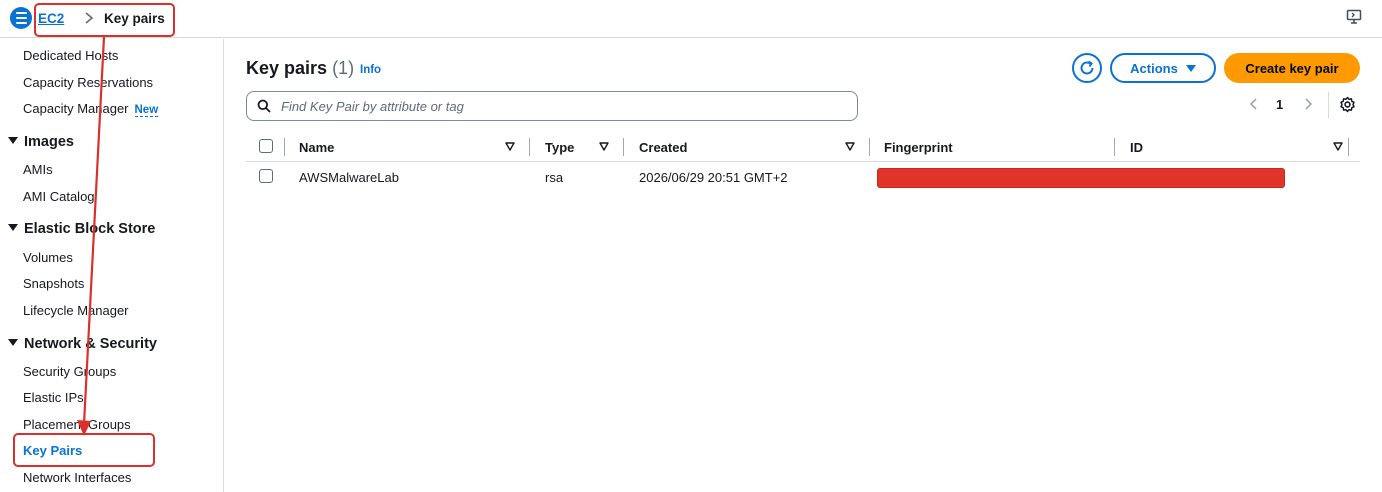 The image size is (1382, 492). I want to click on sidebar-section-images: Images, so click(41, 142).